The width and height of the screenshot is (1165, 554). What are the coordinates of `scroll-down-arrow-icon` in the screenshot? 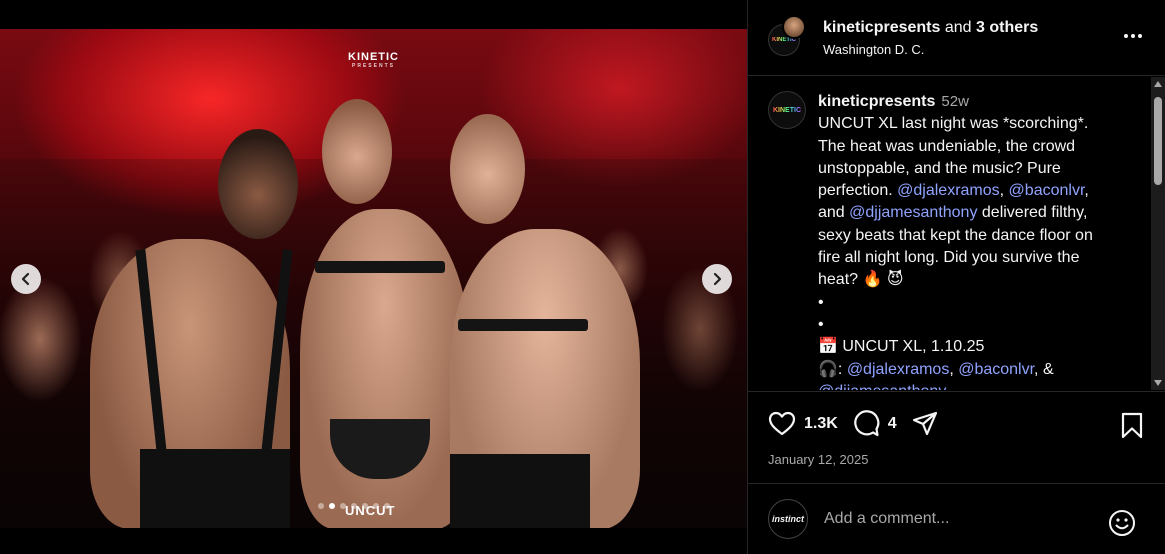 It's located at (1158, 383).